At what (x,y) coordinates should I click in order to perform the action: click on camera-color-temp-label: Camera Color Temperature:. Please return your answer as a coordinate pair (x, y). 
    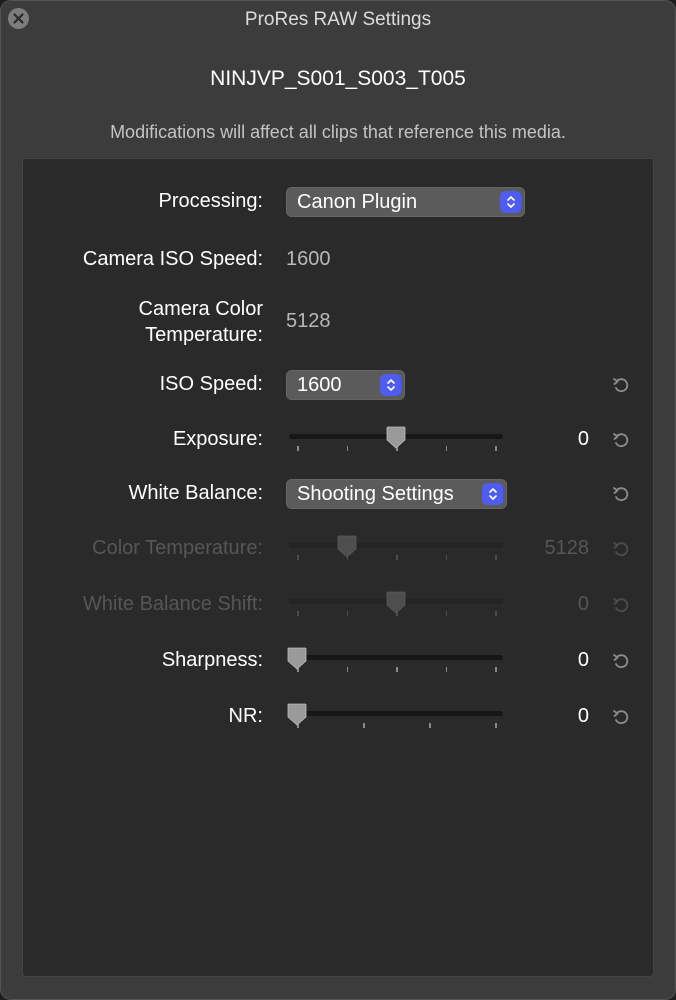
    Looking at the image, I should click on (201, 322).